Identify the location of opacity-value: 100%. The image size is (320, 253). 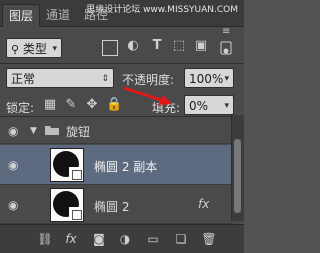
(206, 79).